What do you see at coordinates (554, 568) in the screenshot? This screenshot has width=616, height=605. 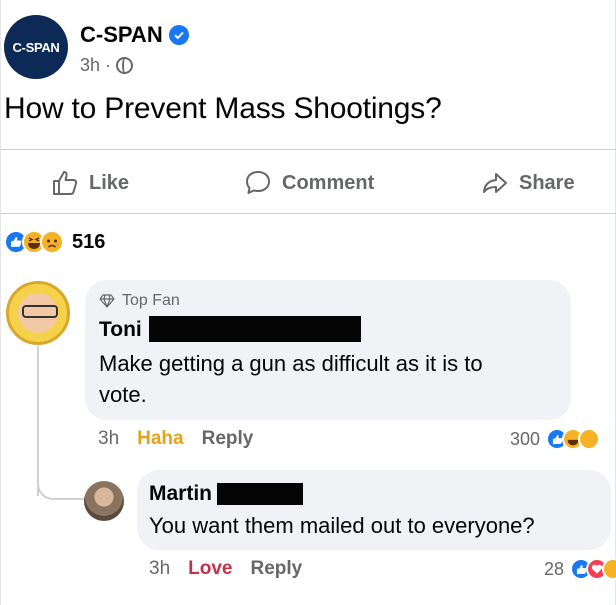 I see `reply-reaction-number: 28` at bounding box center [554, 568].